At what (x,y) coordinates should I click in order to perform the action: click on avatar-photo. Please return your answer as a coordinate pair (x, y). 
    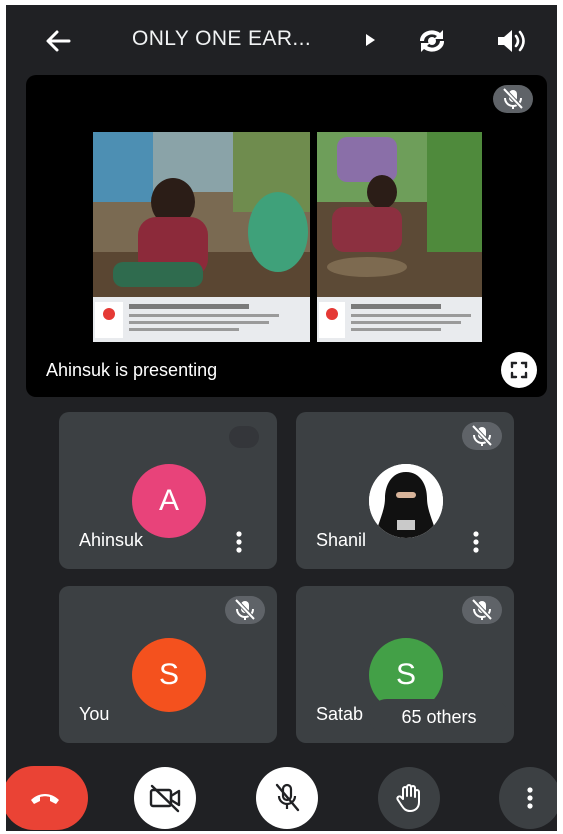
    Looking at the image, I should click on (406, 501).